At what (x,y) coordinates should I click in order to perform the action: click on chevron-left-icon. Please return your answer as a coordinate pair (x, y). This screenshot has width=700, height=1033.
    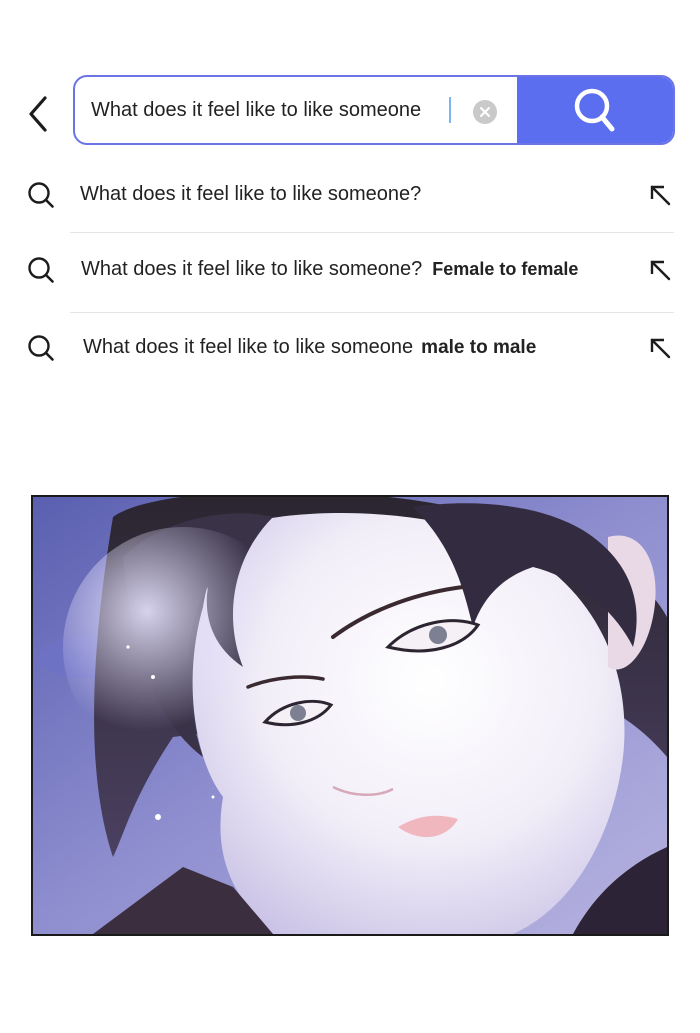
    Looking at the image, I should click on (38, 114).